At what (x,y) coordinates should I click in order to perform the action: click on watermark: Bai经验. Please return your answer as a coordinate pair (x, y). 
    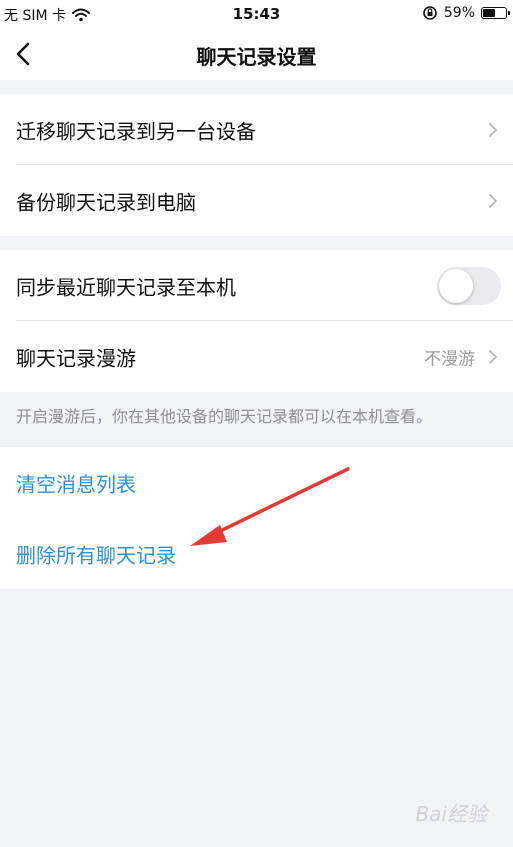
    Looking at the image, I should click on (451, 814).